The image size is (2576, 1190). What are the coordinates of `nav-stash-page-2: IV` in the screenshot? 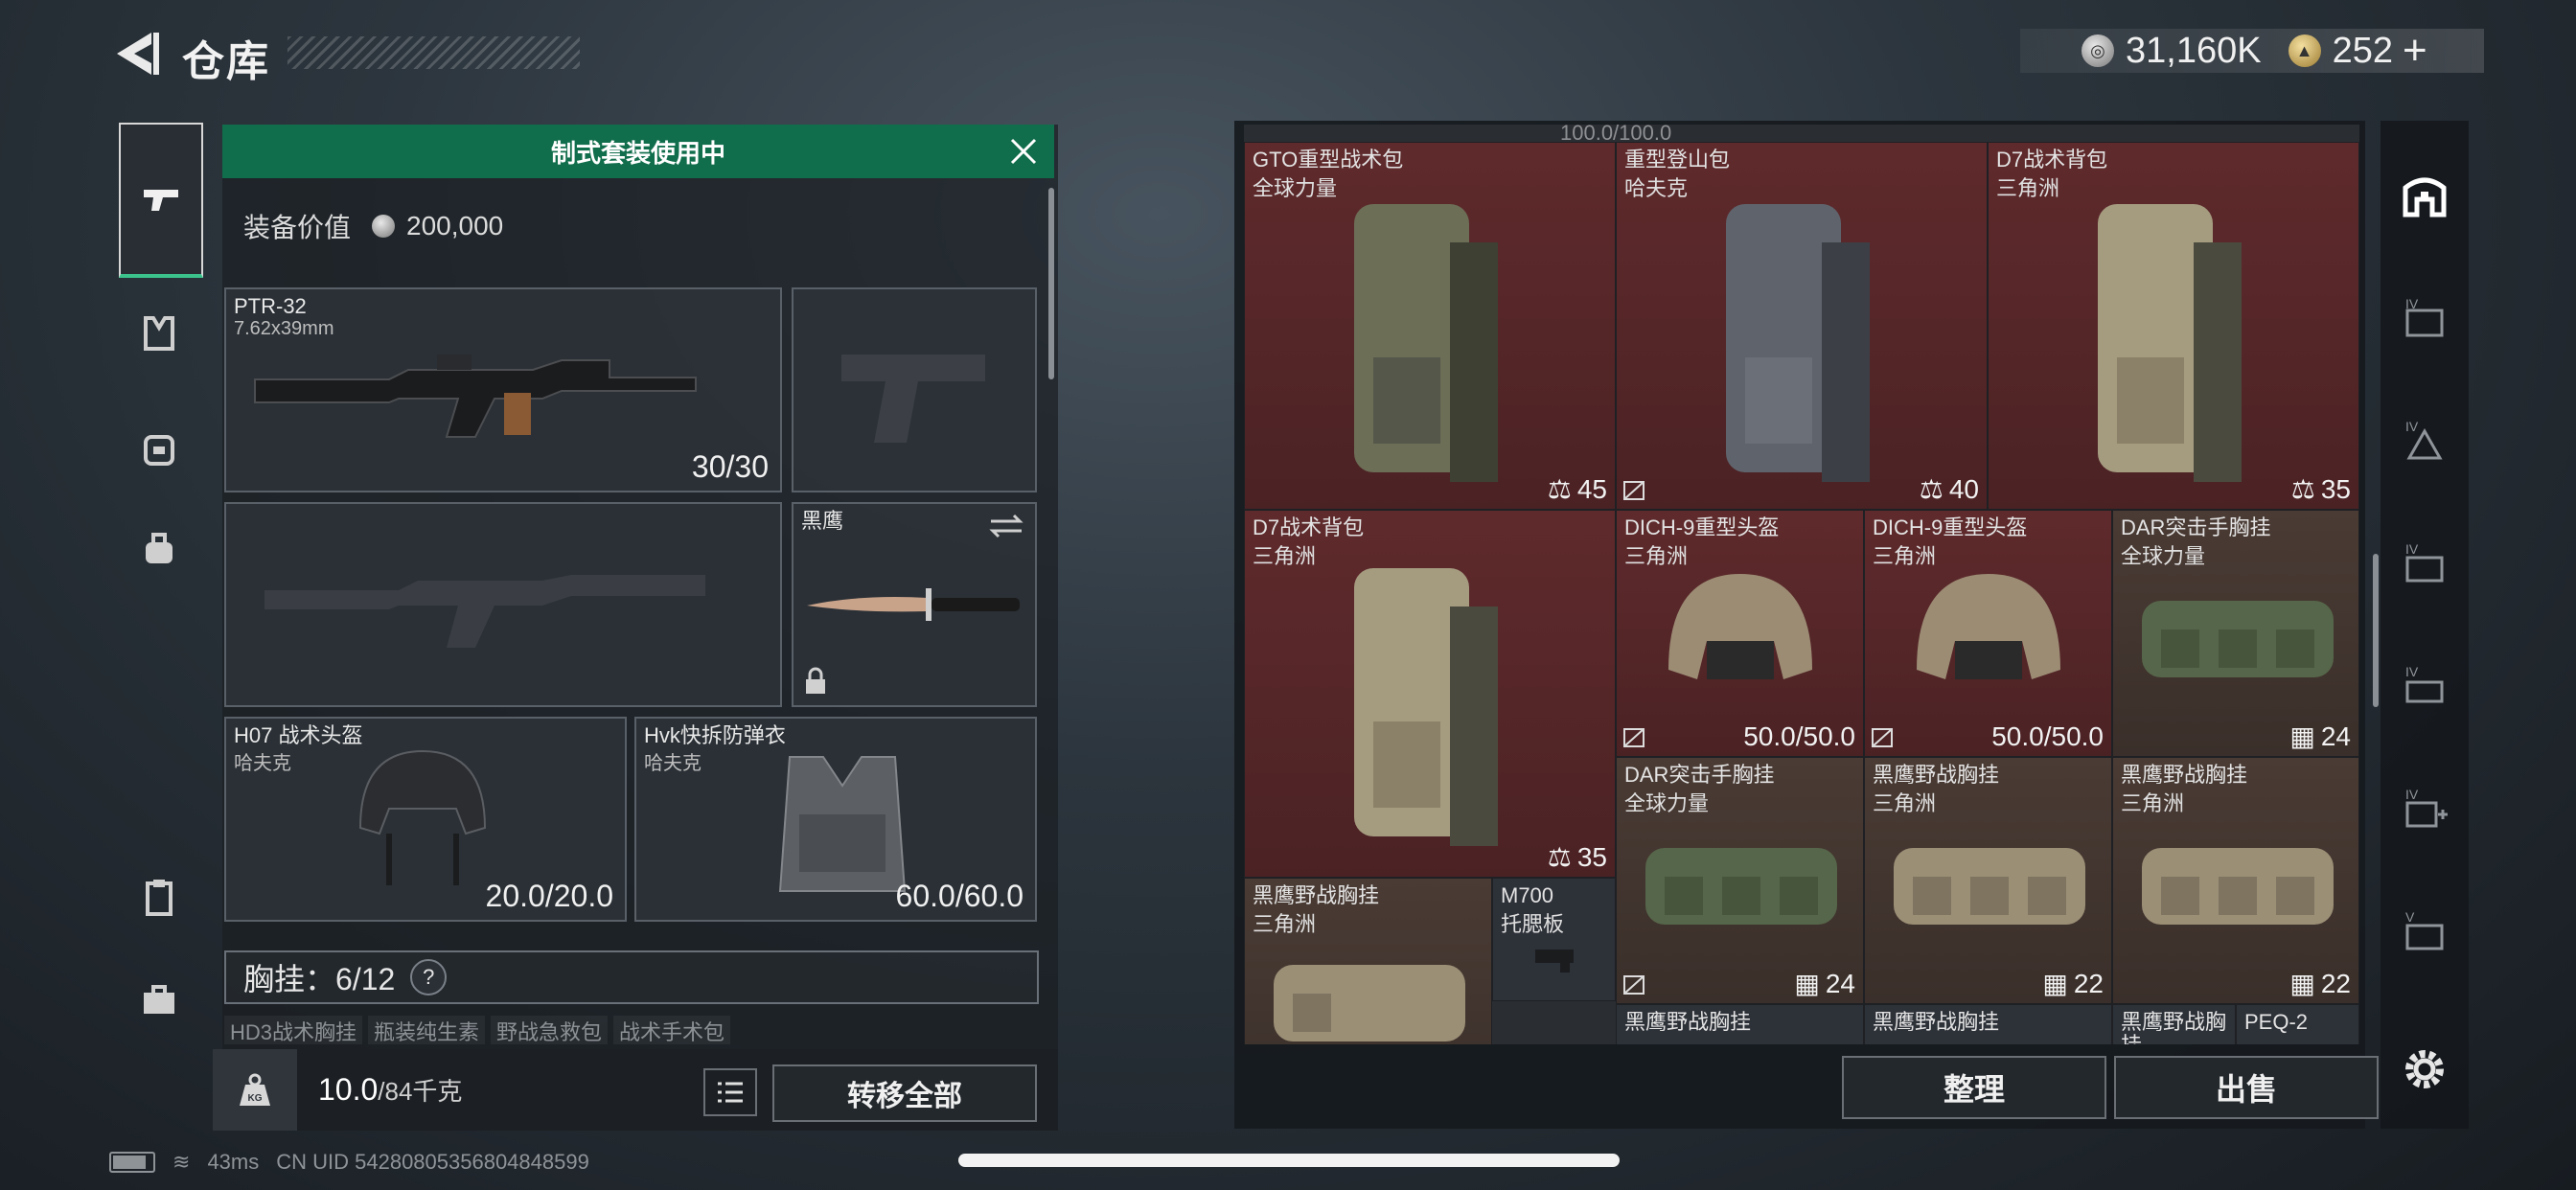 It's located at (2424, 443).